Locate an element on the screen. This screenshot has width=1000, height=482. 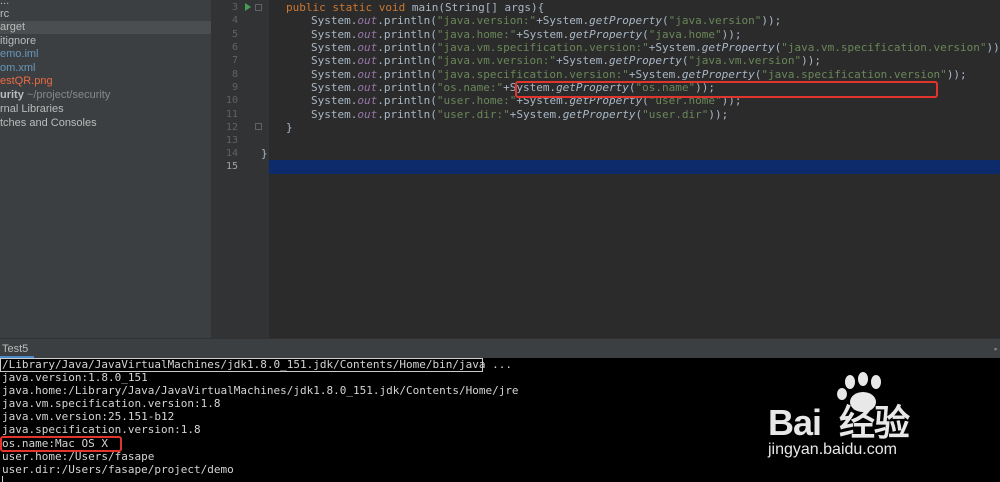
console-line: user.dir:/Users/fasape/project/demo is located at coordinates (118, 469).